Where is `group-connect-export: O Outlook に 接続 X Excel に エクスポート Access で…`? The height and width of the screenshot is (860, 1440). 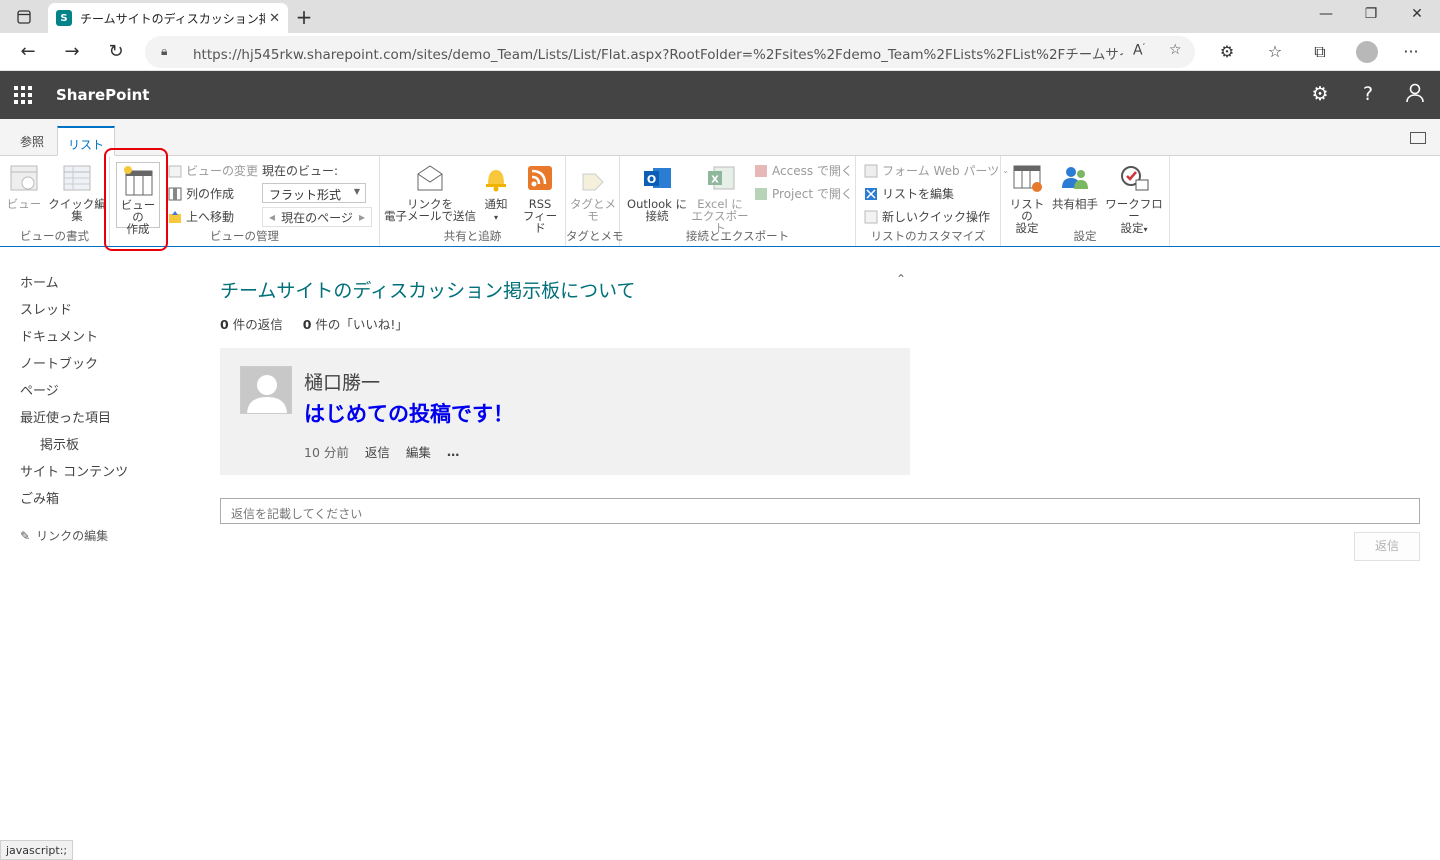 group-connect-export: O Outlook に 接続 X Excel に エクスポート Access で… is located at coordinates (738, 201).